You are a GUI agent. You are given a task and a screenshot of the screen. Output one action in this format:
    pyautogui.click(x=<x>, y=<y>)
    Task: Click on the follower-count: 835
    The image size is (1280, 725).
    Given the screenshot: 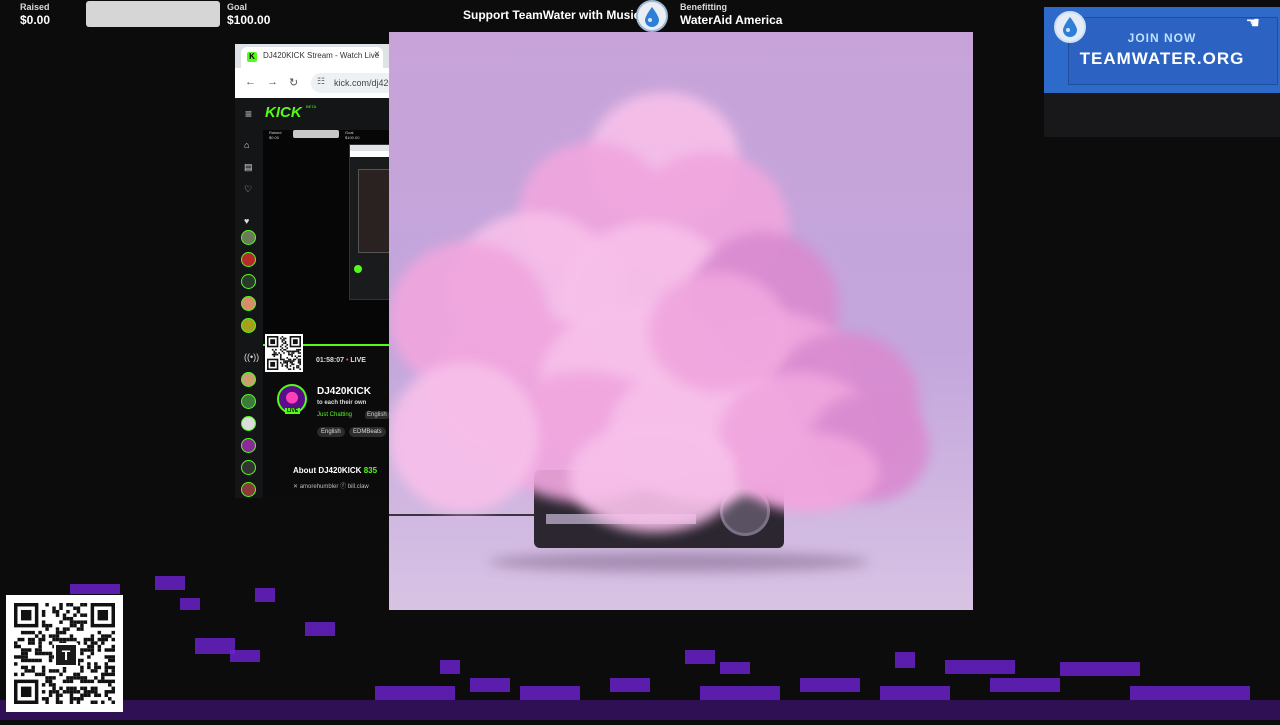 What is the action you would take?
    pyautogui.click(x=370, y=470)
    